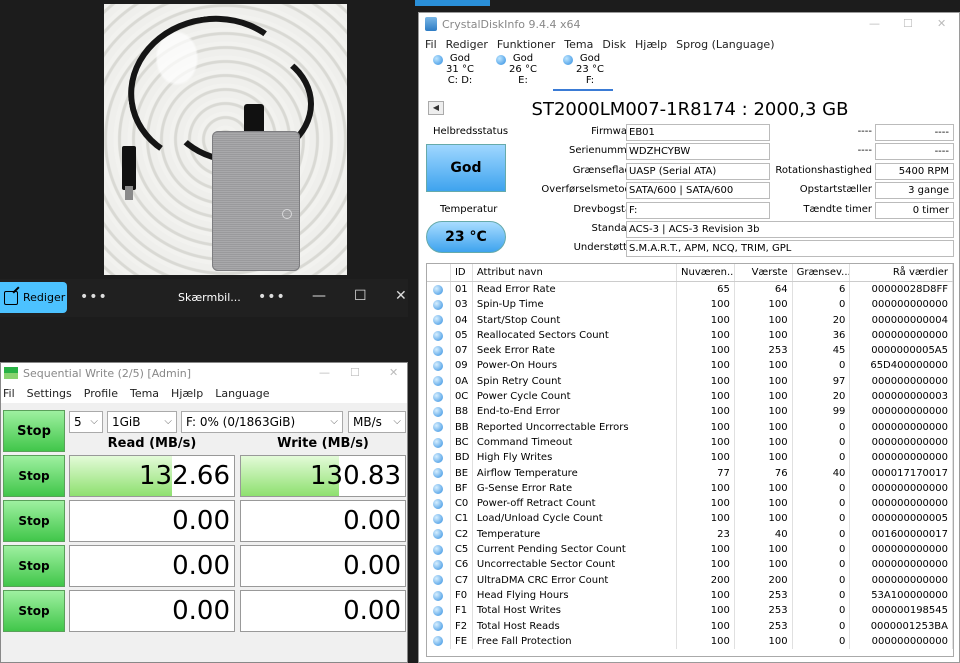 This screenshot has height=663, width=960. Describe the element at coordinates (462, 488) in the screenshot. I see `attribute-id: BF` at that location.